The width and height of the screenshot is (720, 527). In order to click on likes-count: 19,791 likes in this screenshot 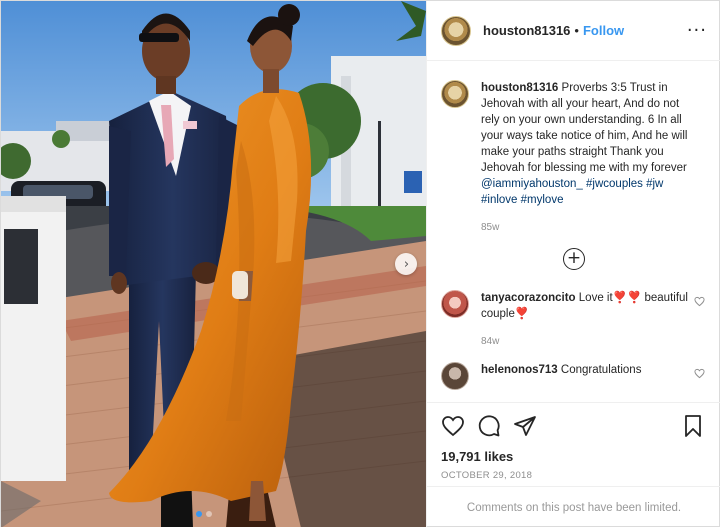, I will do `click(574, 456)`.